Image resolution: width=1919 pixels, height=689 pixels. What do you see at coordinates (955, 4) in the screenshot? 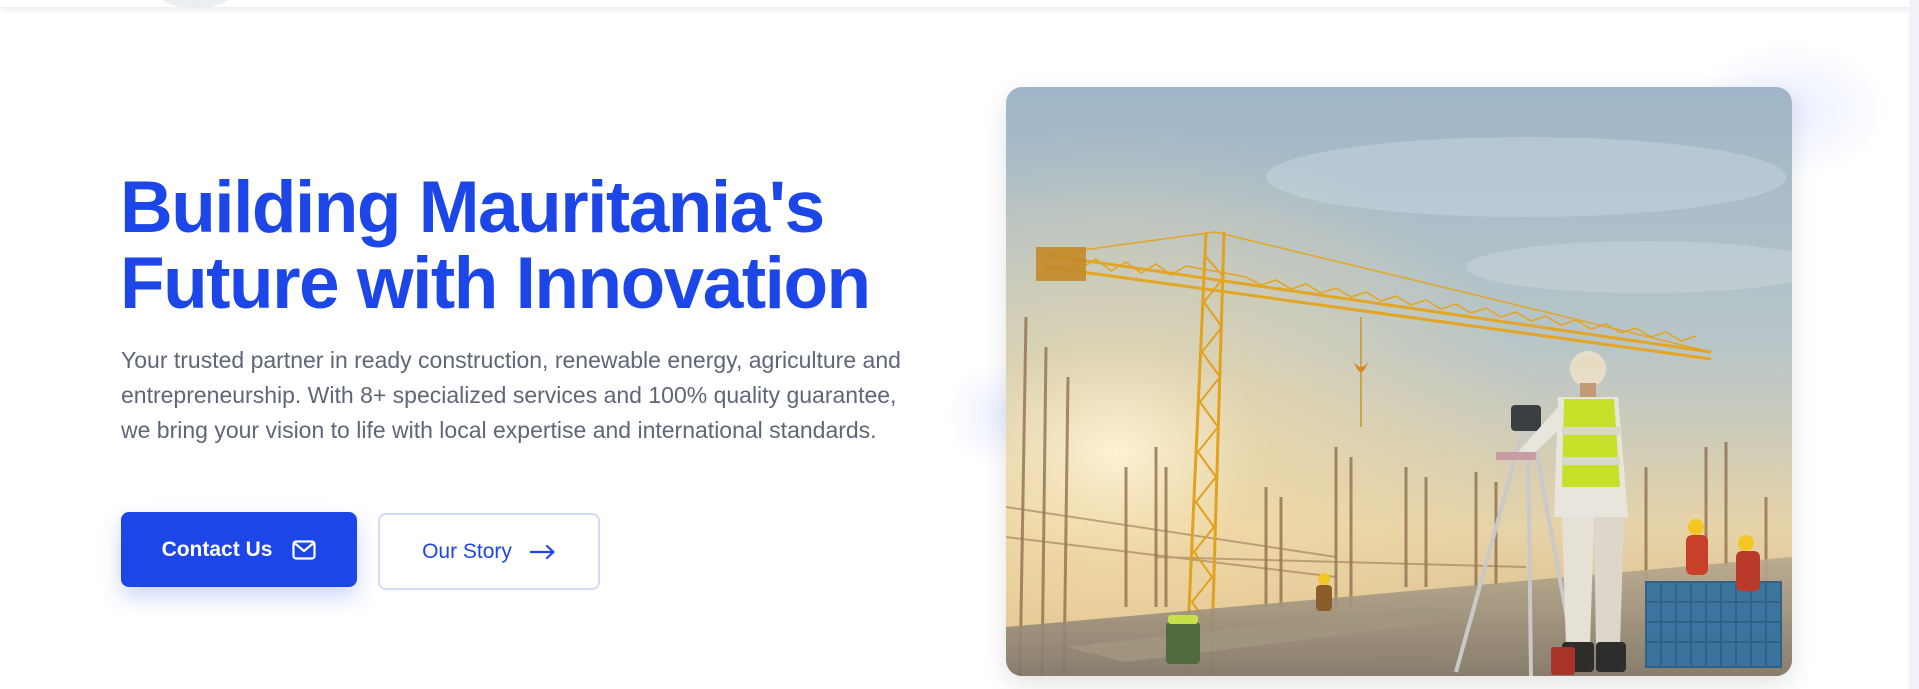
I see `header-bar` at bounding box center [955, 4].